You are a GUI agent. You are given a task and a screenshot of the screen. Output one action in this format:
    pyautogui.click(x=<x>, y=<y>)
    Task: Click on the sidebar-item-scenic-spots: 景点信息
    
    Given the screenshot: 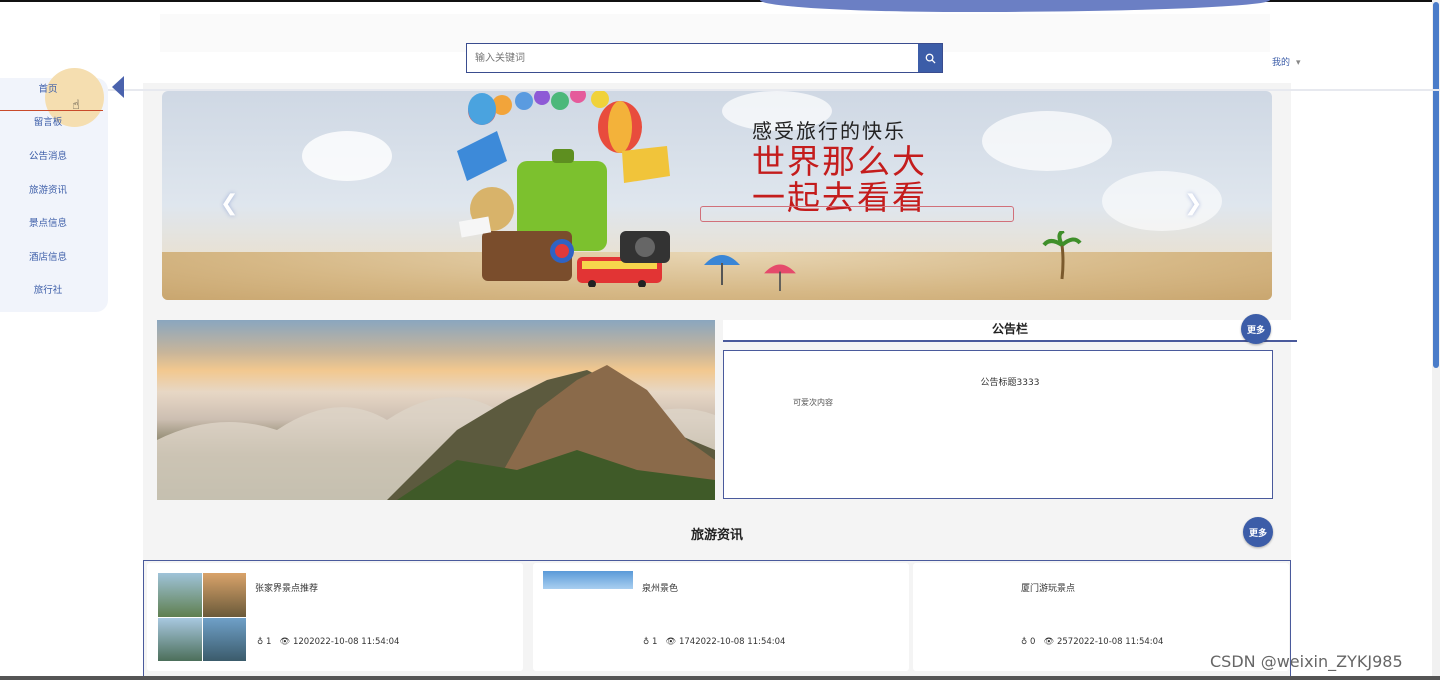 What is the action you would take?
    pyautogui.click(x=48, y=222)
    